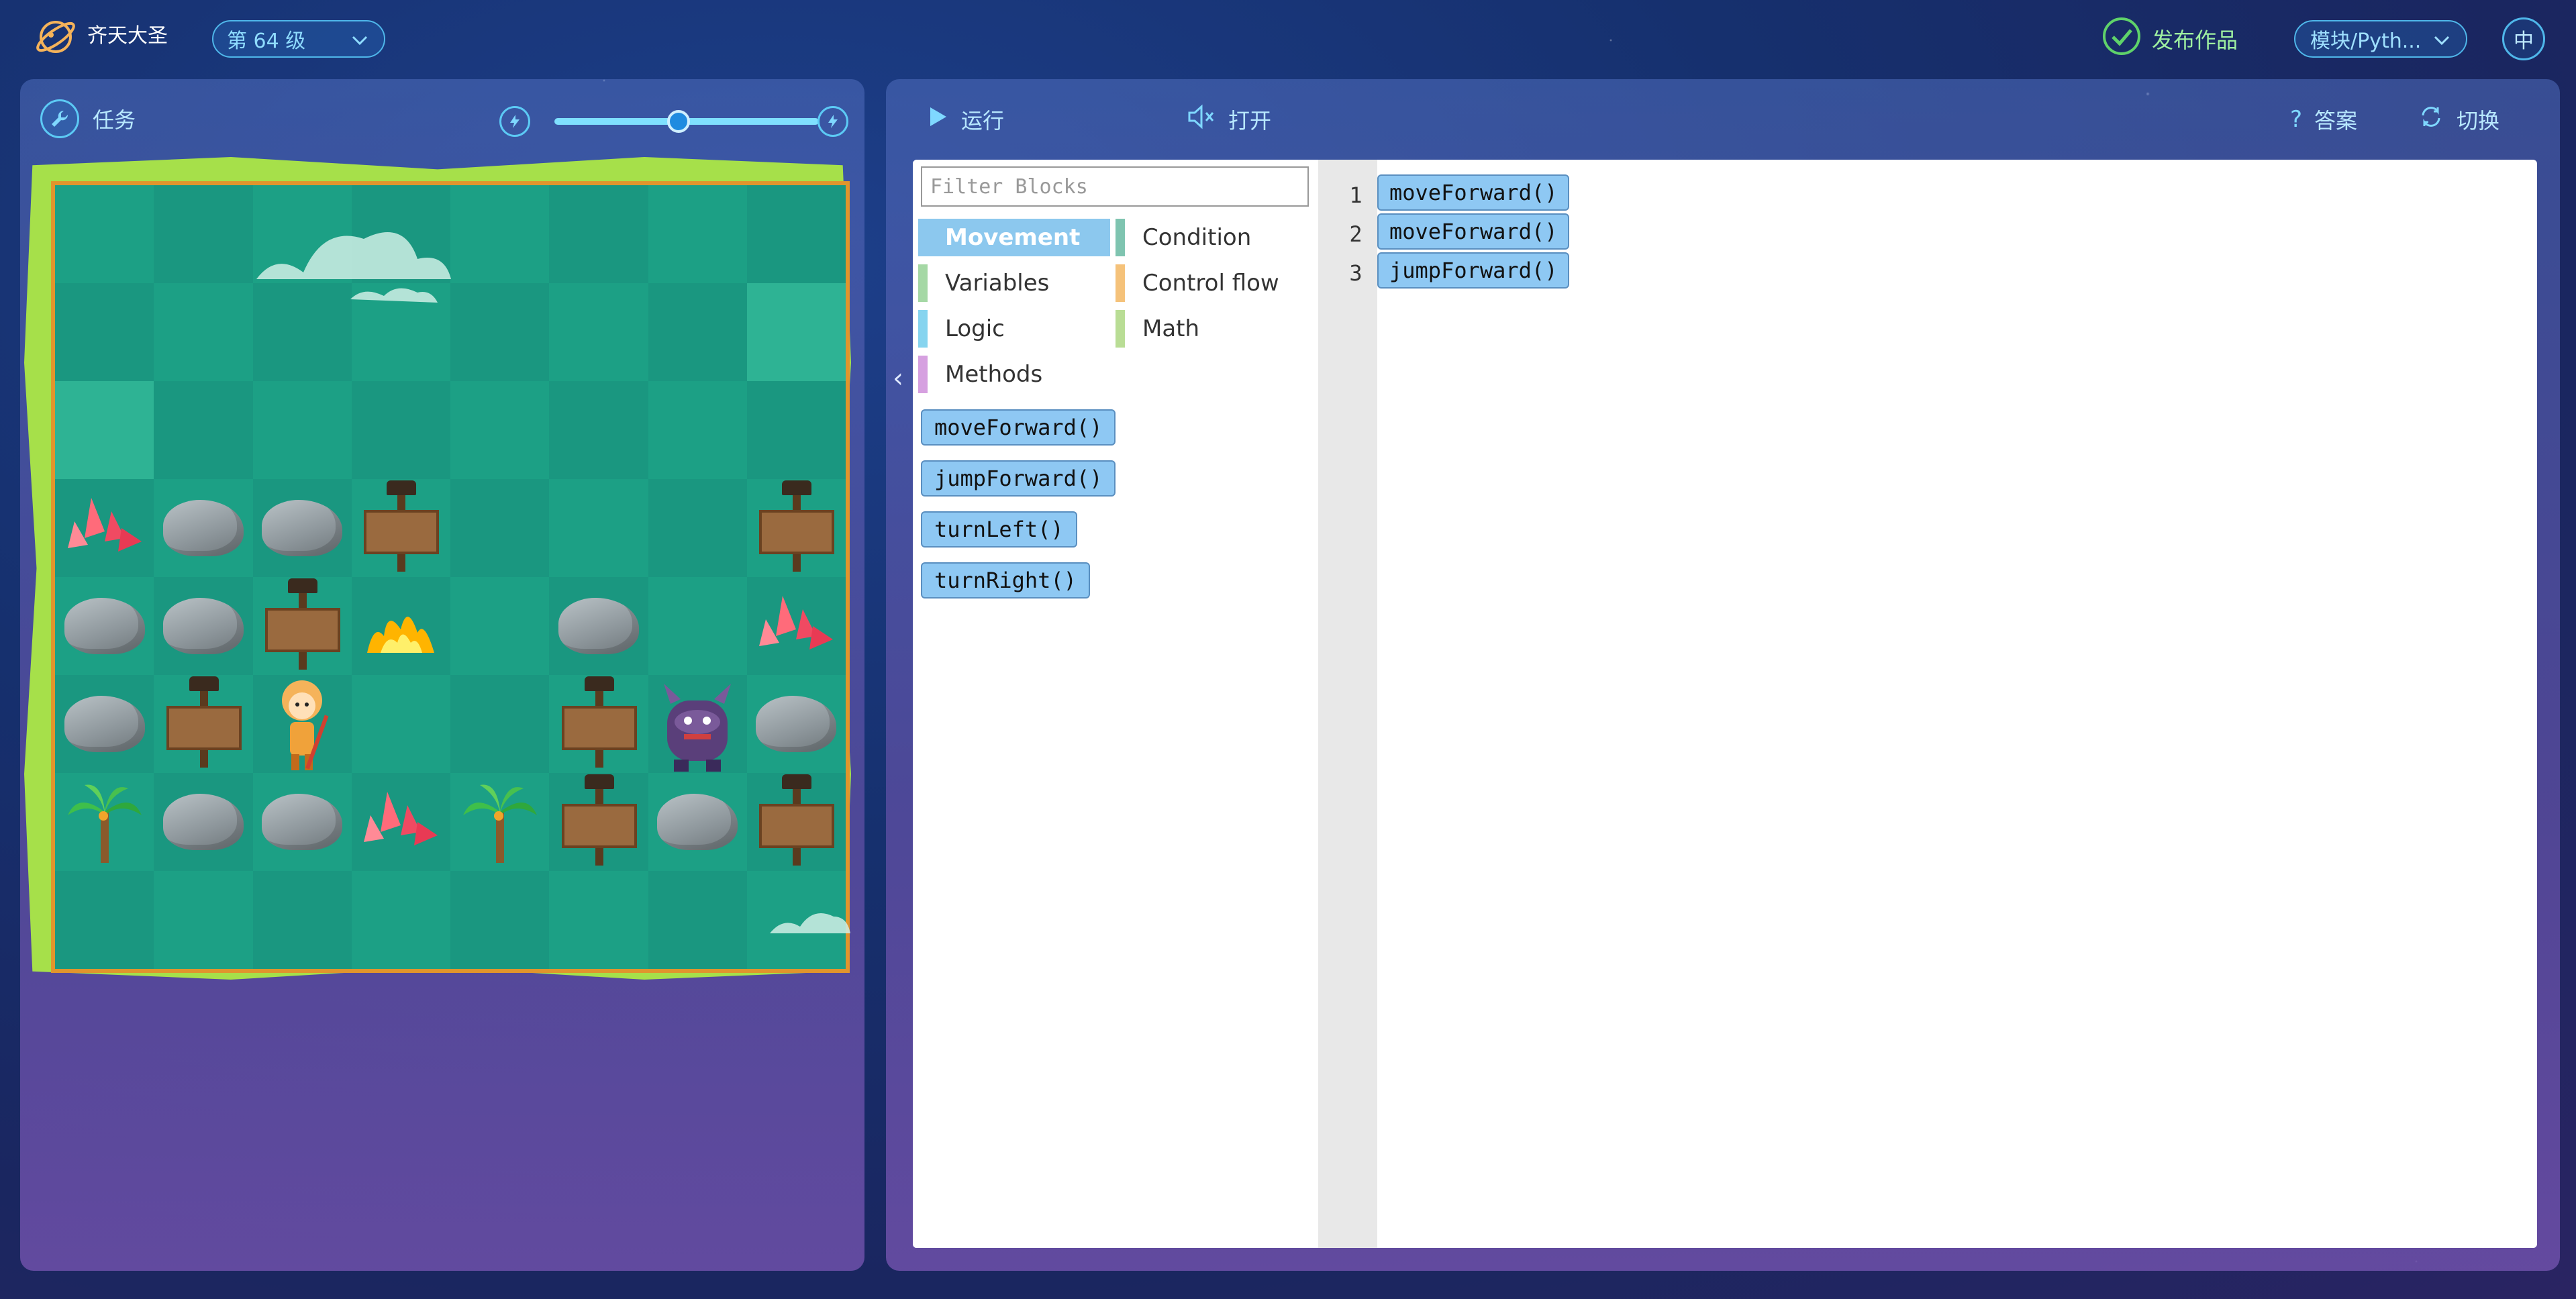 This screenshot has width=2576, height=1299. I want to click on slow-speed-icon, so click(514, 121).